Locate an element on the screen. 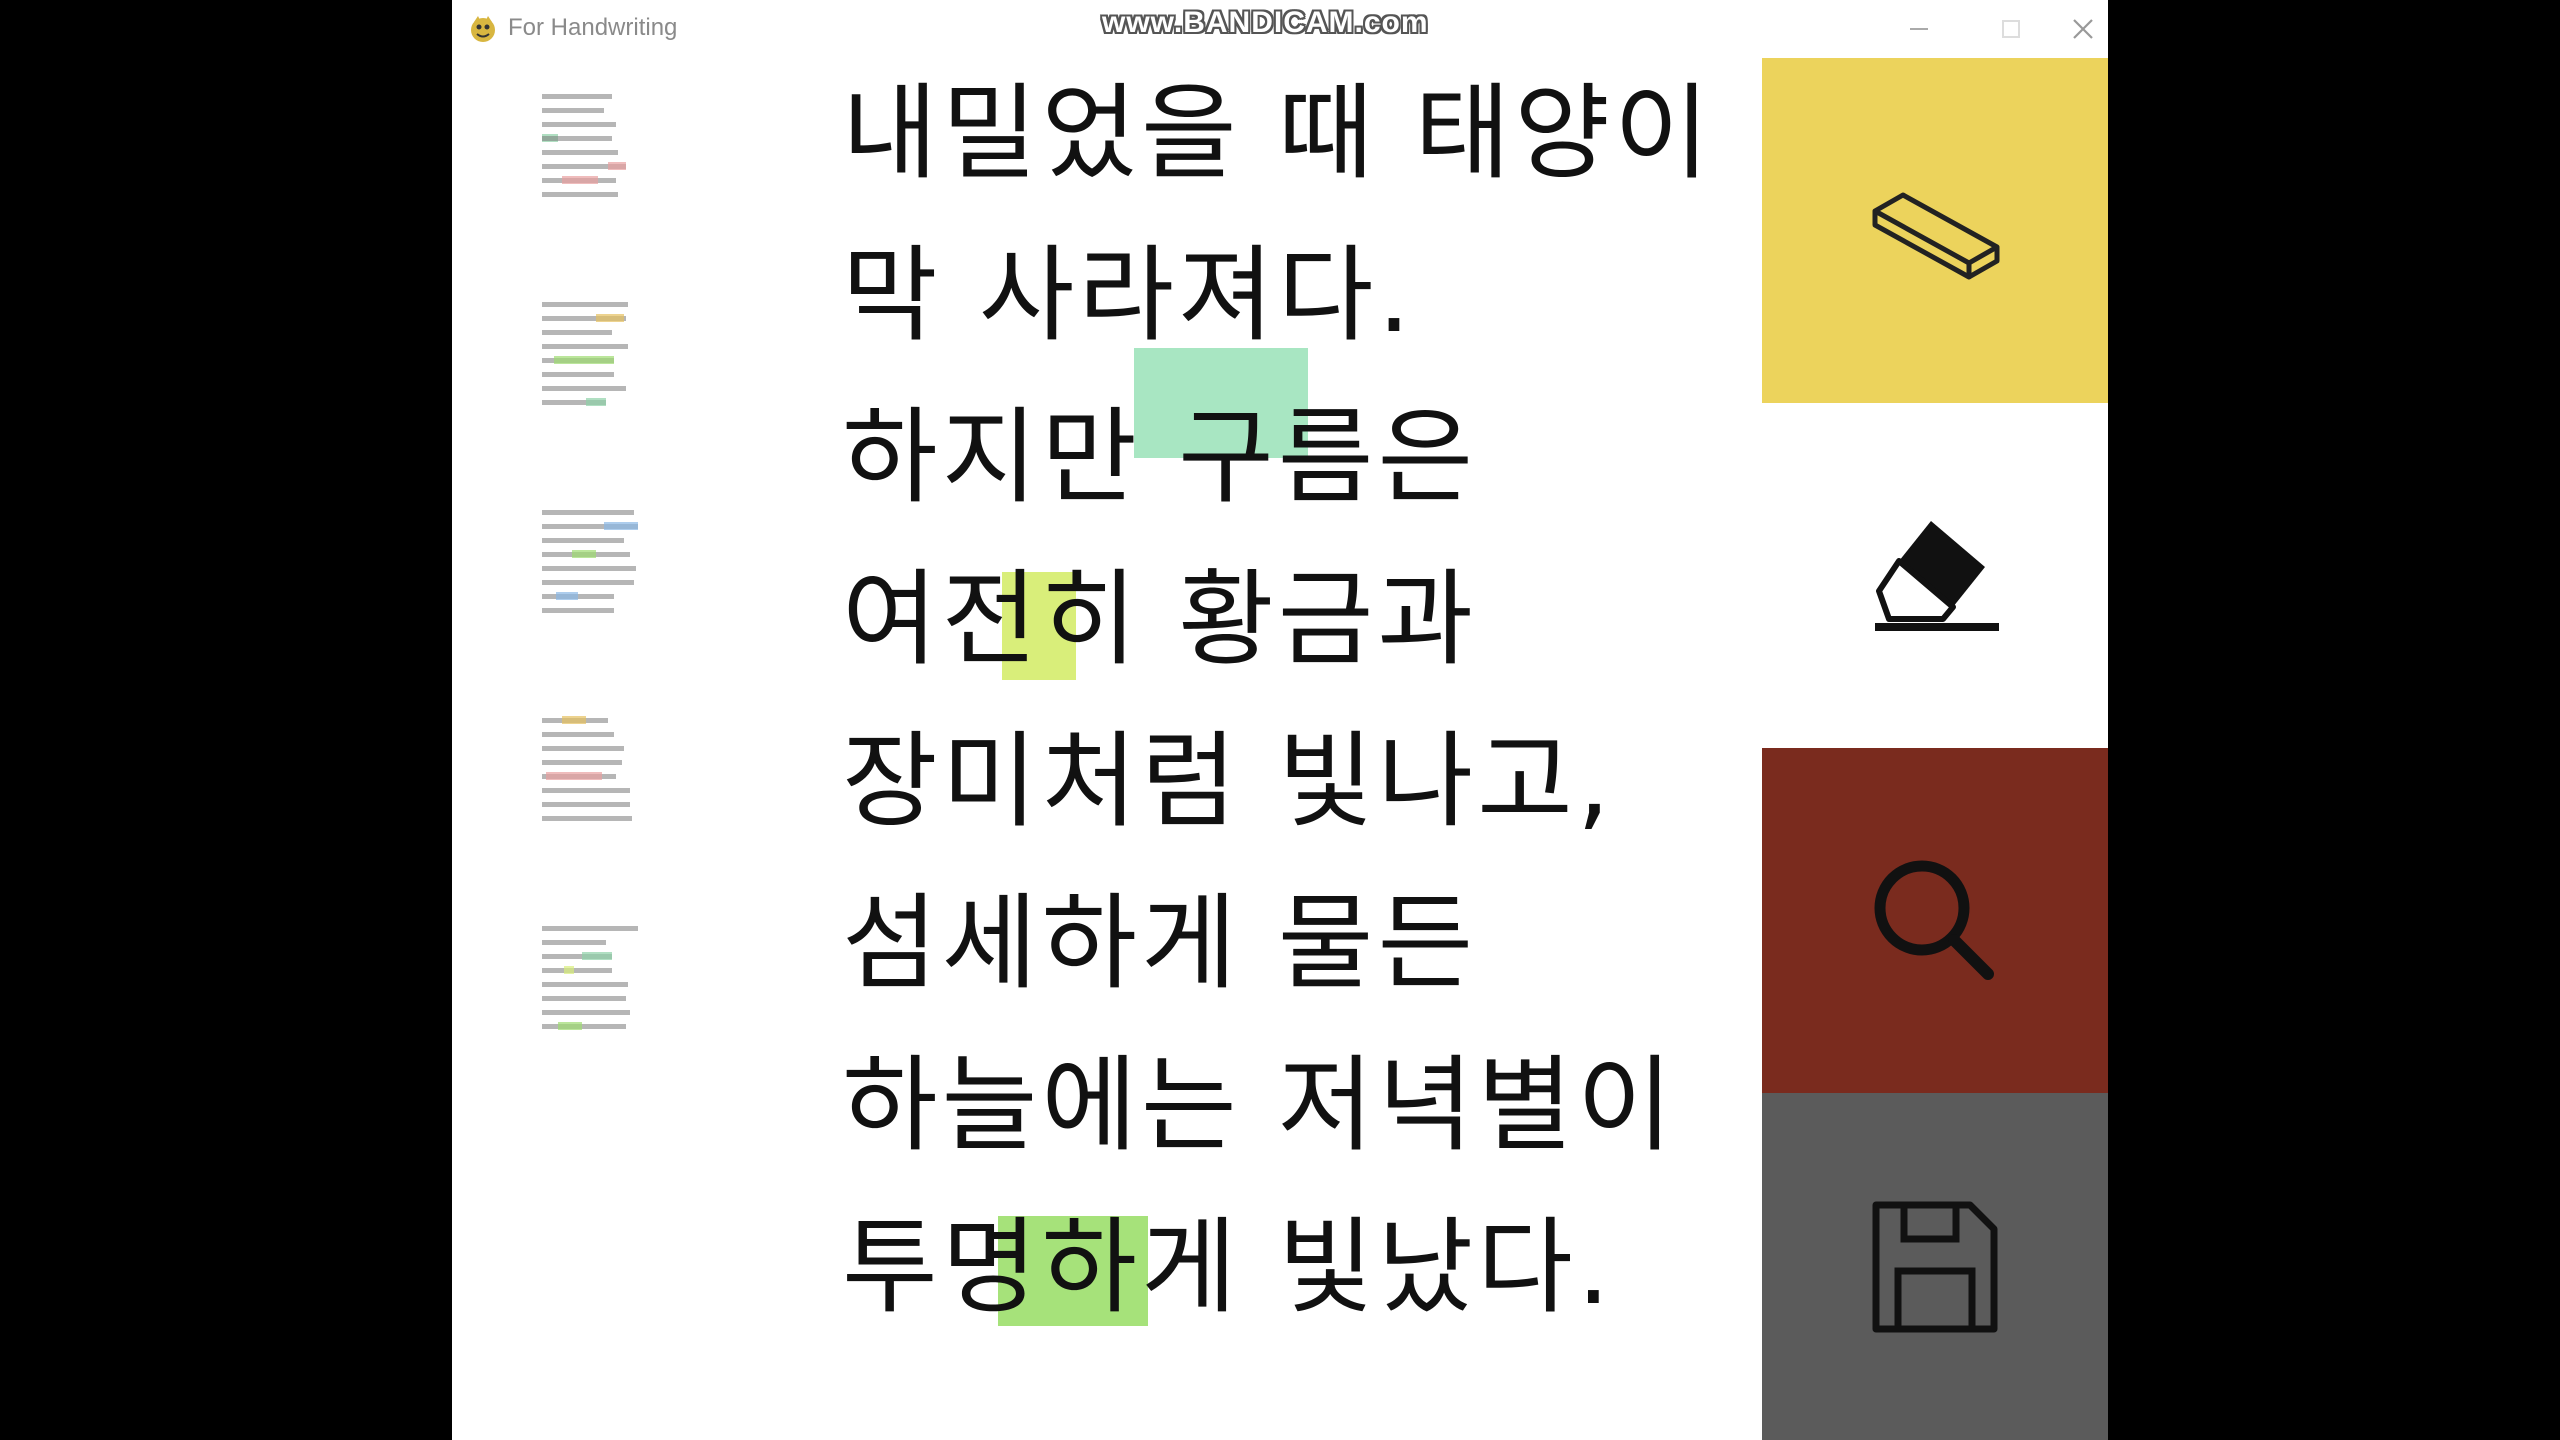 This screenshot has height=1440, width=2560. text-line: 투명하게 빛났다. is located at coordinates (1228, 1267).